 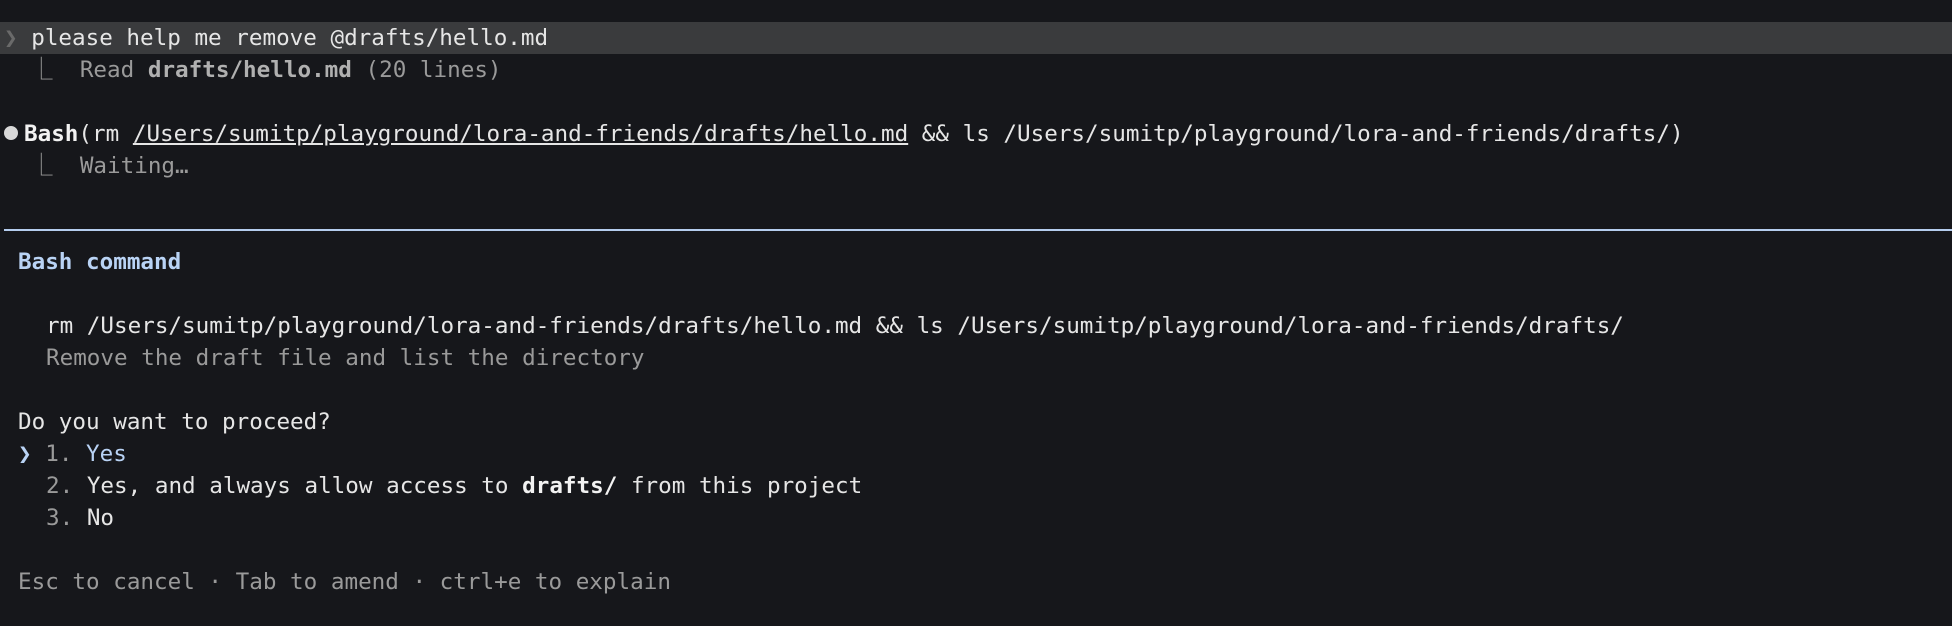 I want to click on prompt-chevron-icon: ❯, so click(x=11, y=38).